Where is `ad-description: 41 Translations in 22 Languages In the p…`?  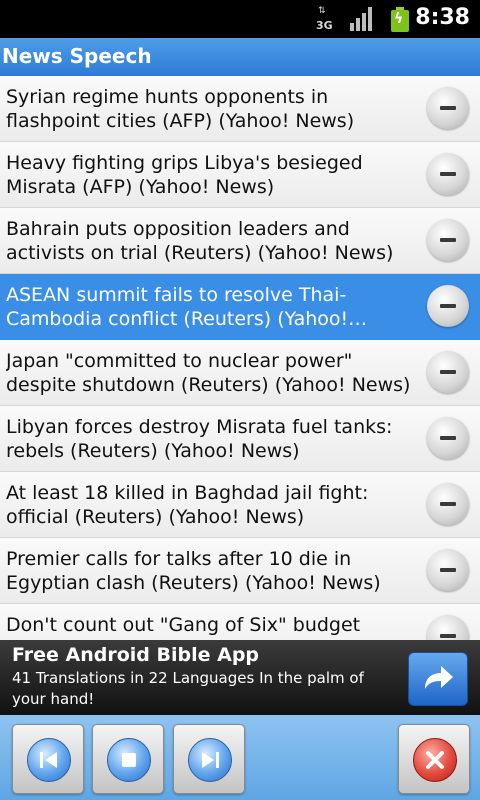 ad-description: 41 Translations in 22 Languages In the p… is located at coordinates (188, 688).